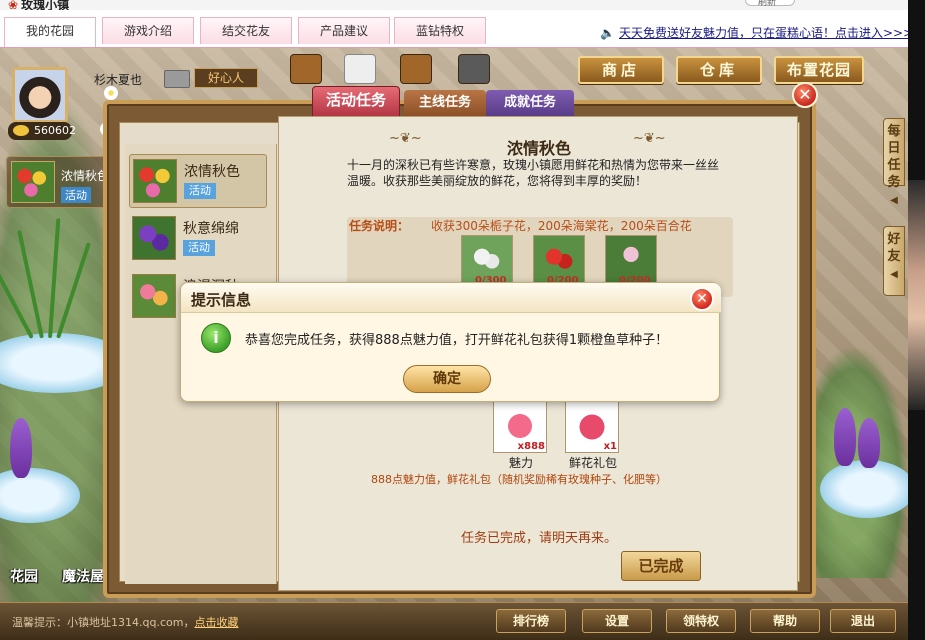 This screenshot has height=640, width=925. Describe the element at coordinates (50, 32) in the screenshot. I see `tab-my-garden: 我的花园` at that location.